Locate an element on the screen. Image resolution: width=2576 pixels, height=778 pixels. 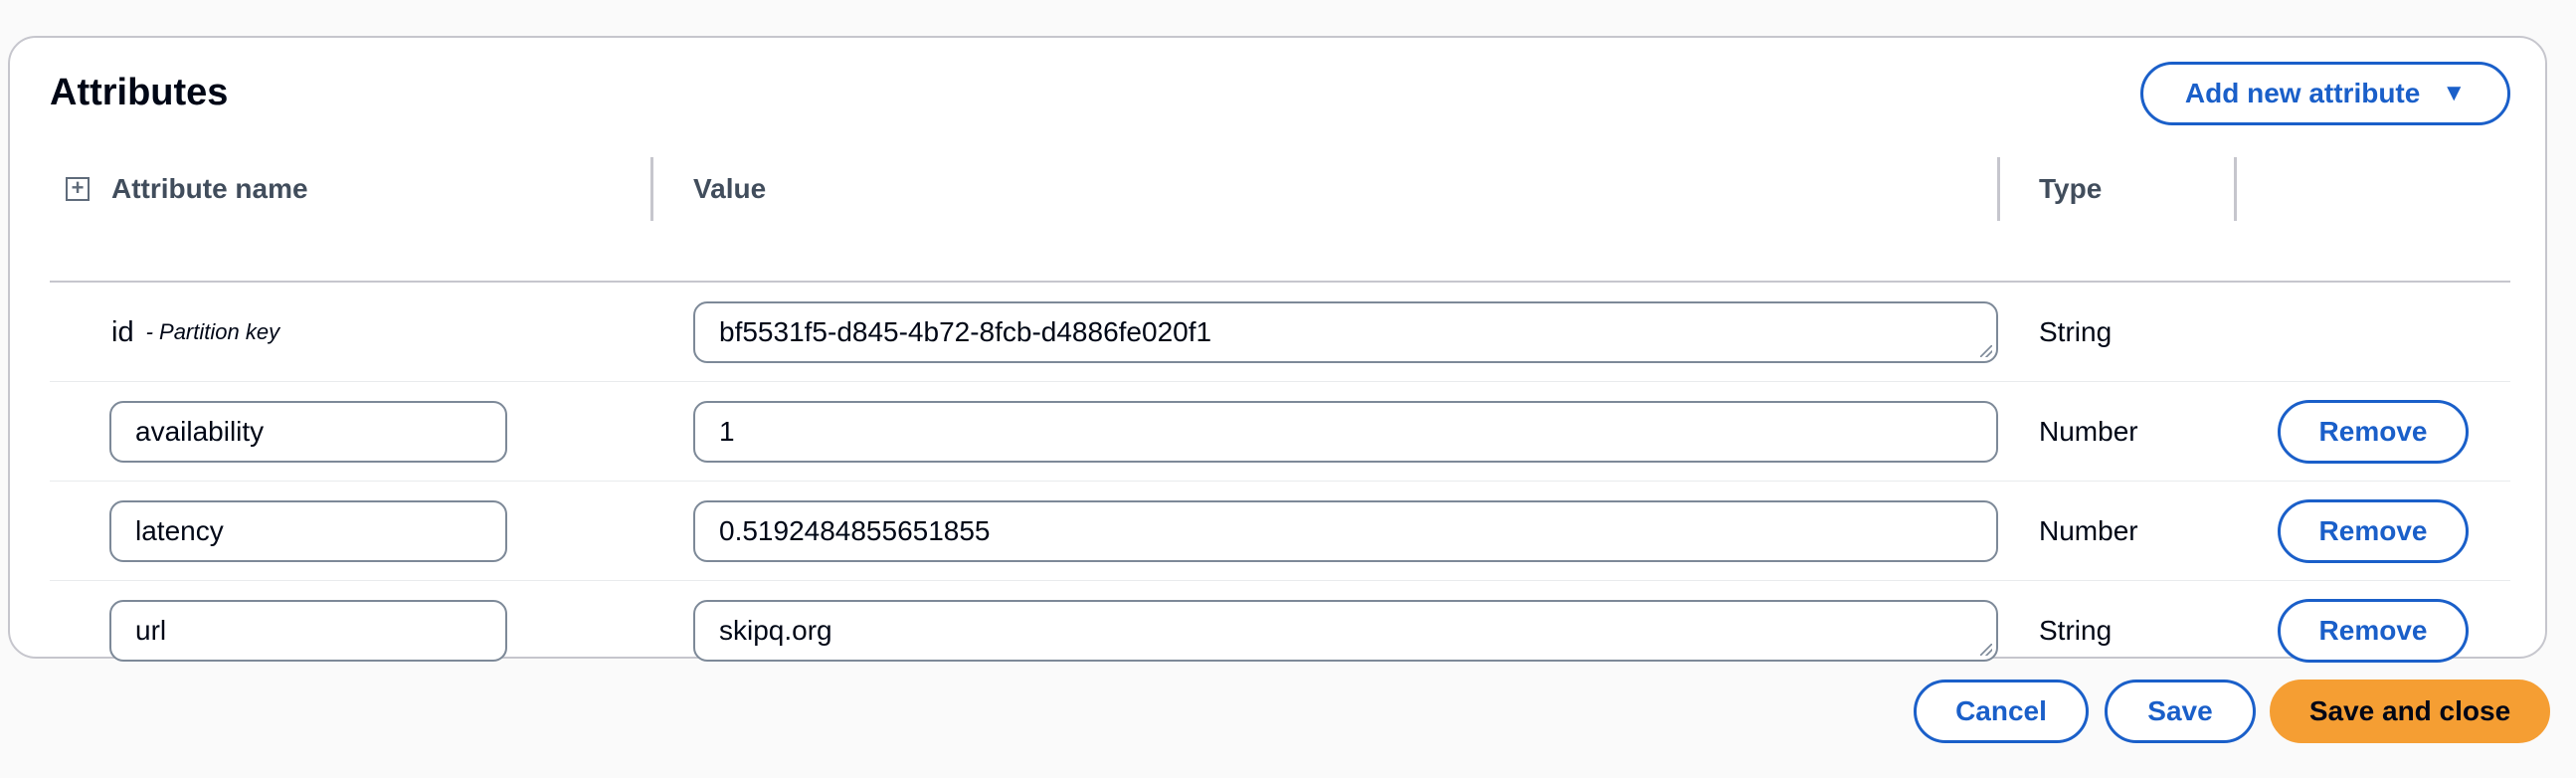
table-row: availability 1 Number Remove is located at coordinates (1280, 432).